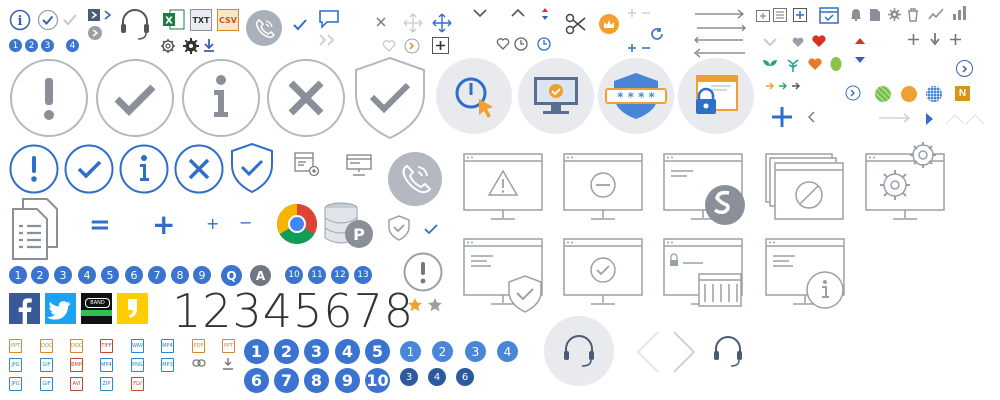  Describe the element at coordinates (716, 96) in the screenshot. I see `secure-browser-icon` at that location.